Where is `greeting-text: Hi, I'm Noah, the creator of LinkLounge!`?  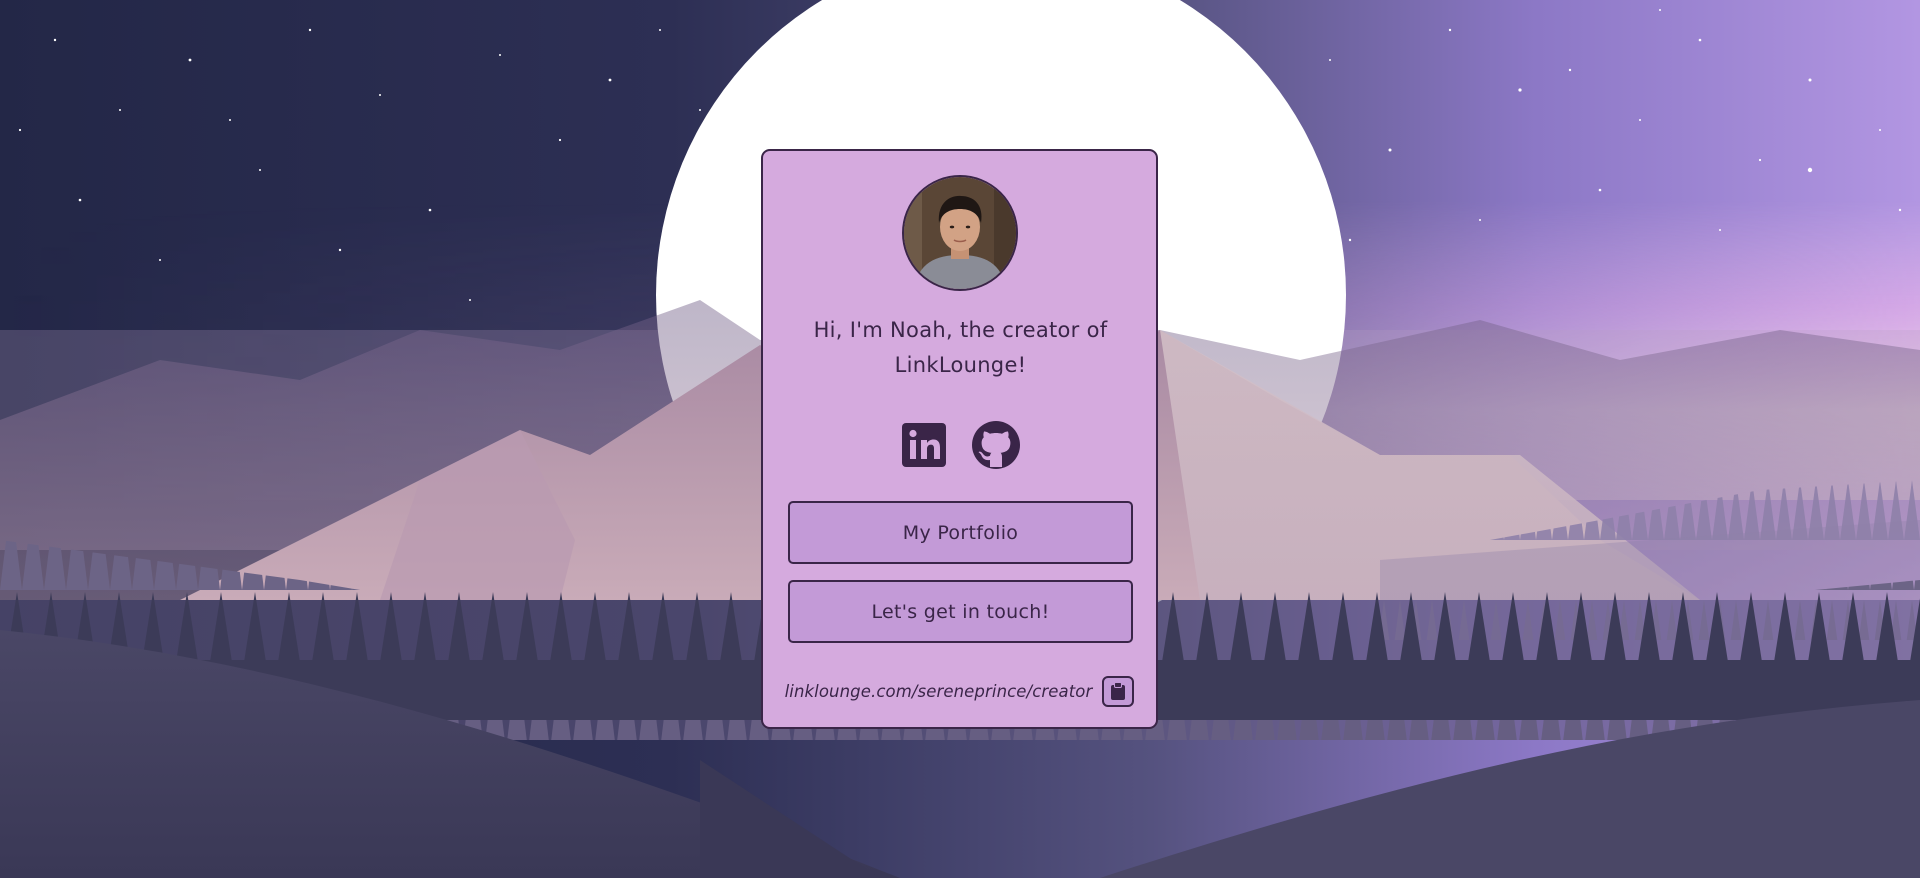 greeting-text: Hi, I'm Noah, the creator of LinkLounge! is located at coordinates (960, 347).